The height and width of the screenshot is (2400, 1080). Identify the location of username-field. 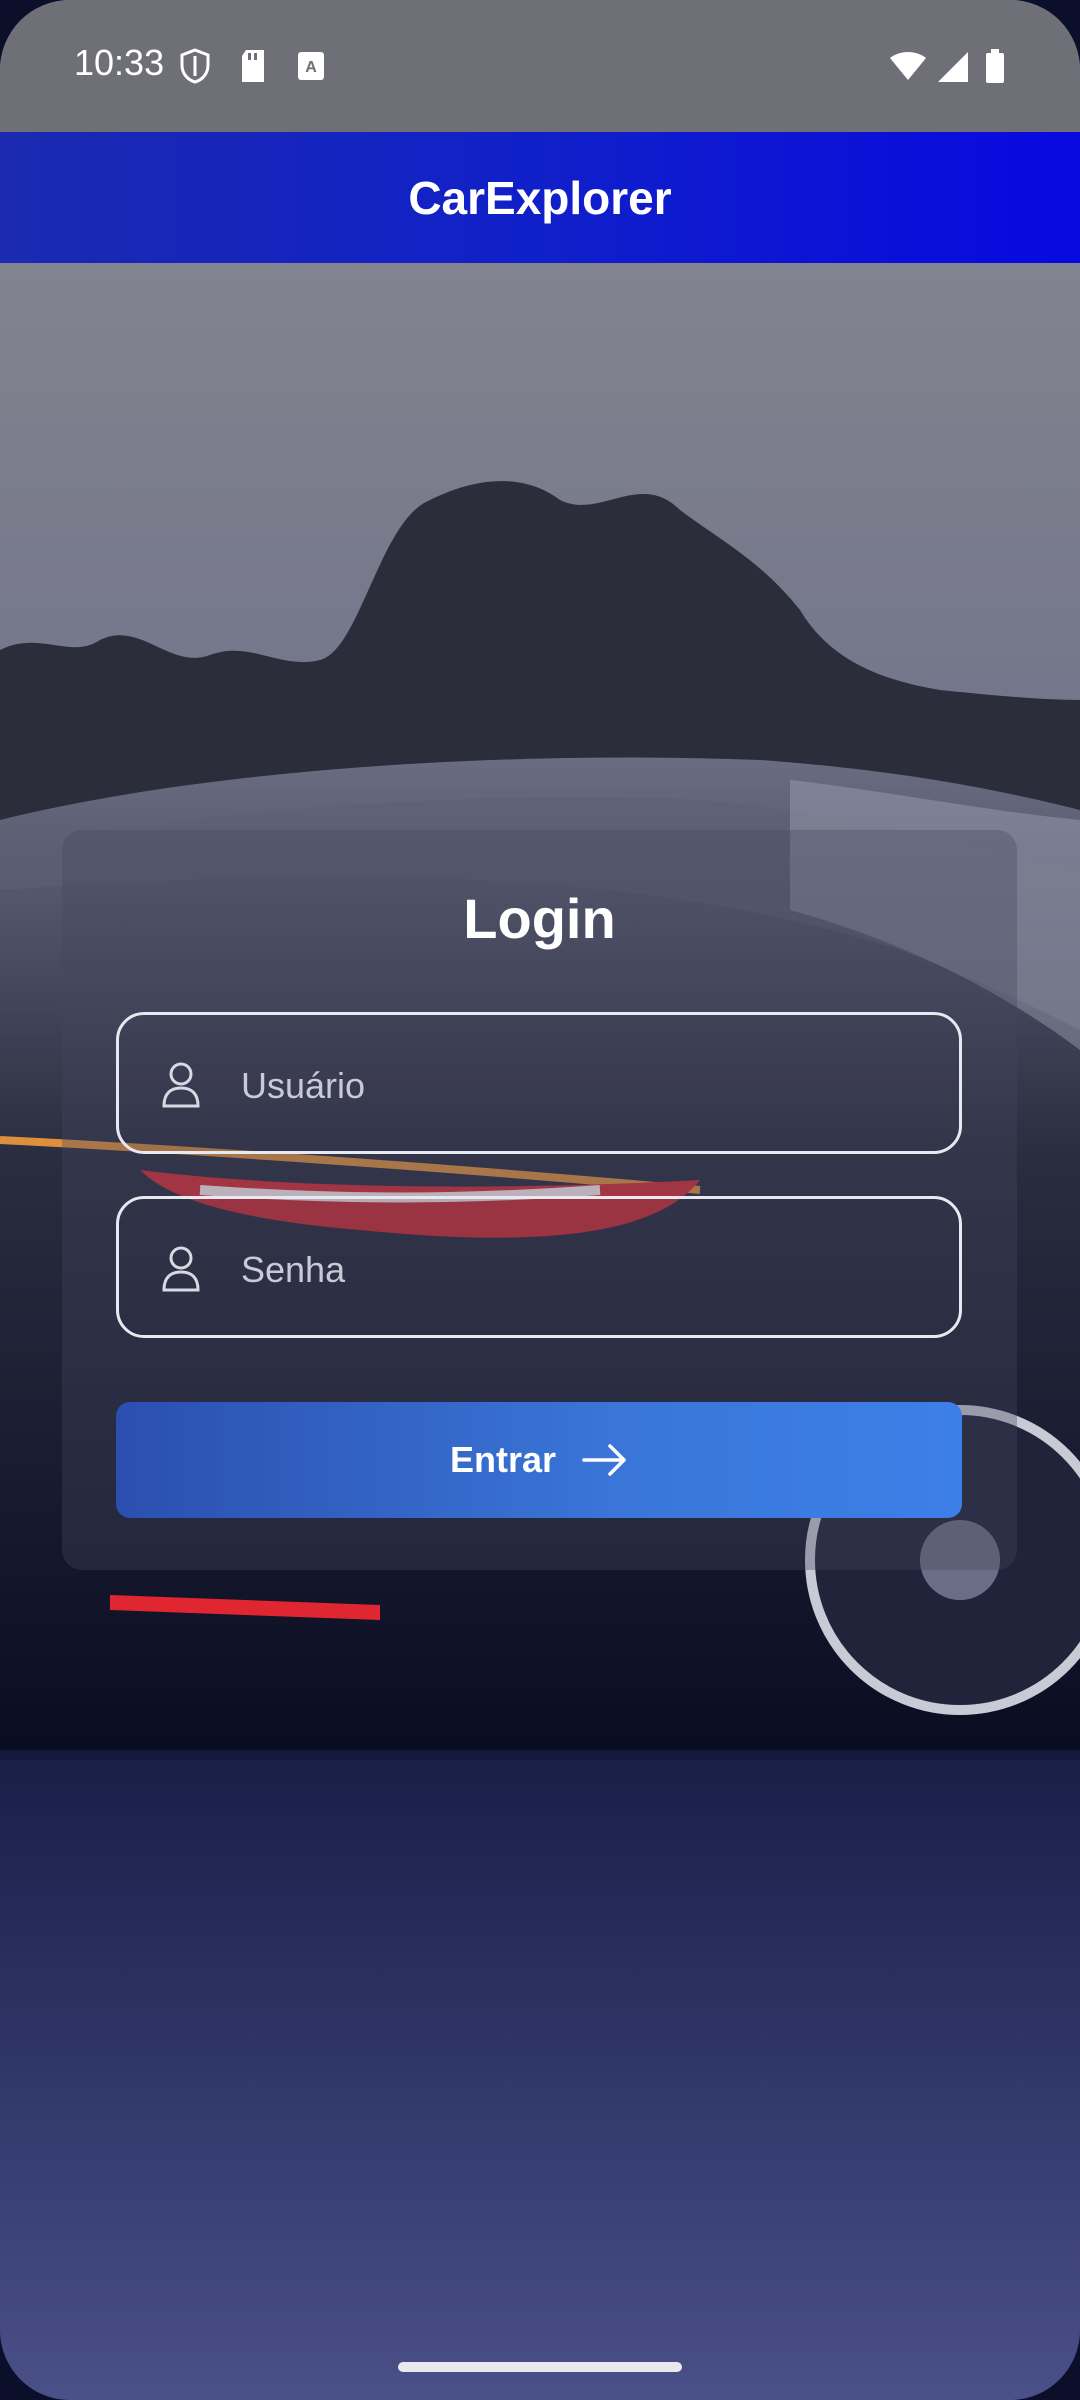
(539, 1083).